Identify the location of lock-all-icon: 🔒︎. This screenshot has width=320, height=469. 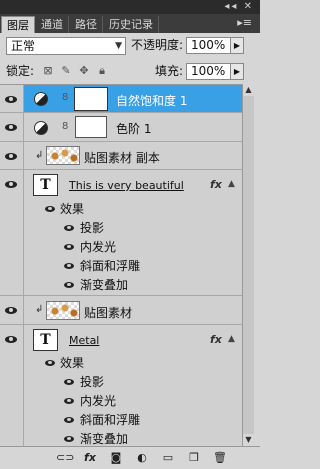
(102, 71).